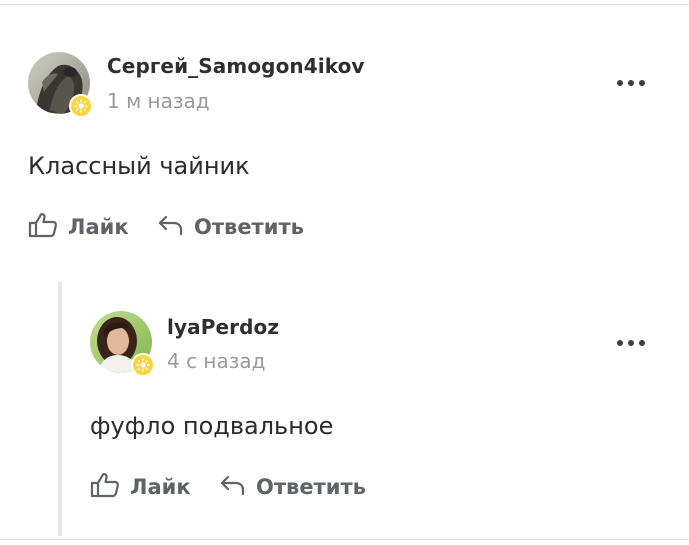 The width and height of the screenshot is (689, 545). What do you see at coordinates (60, 409) in the screenshot?
I see `thread-line` at bounding box center [60, 409].